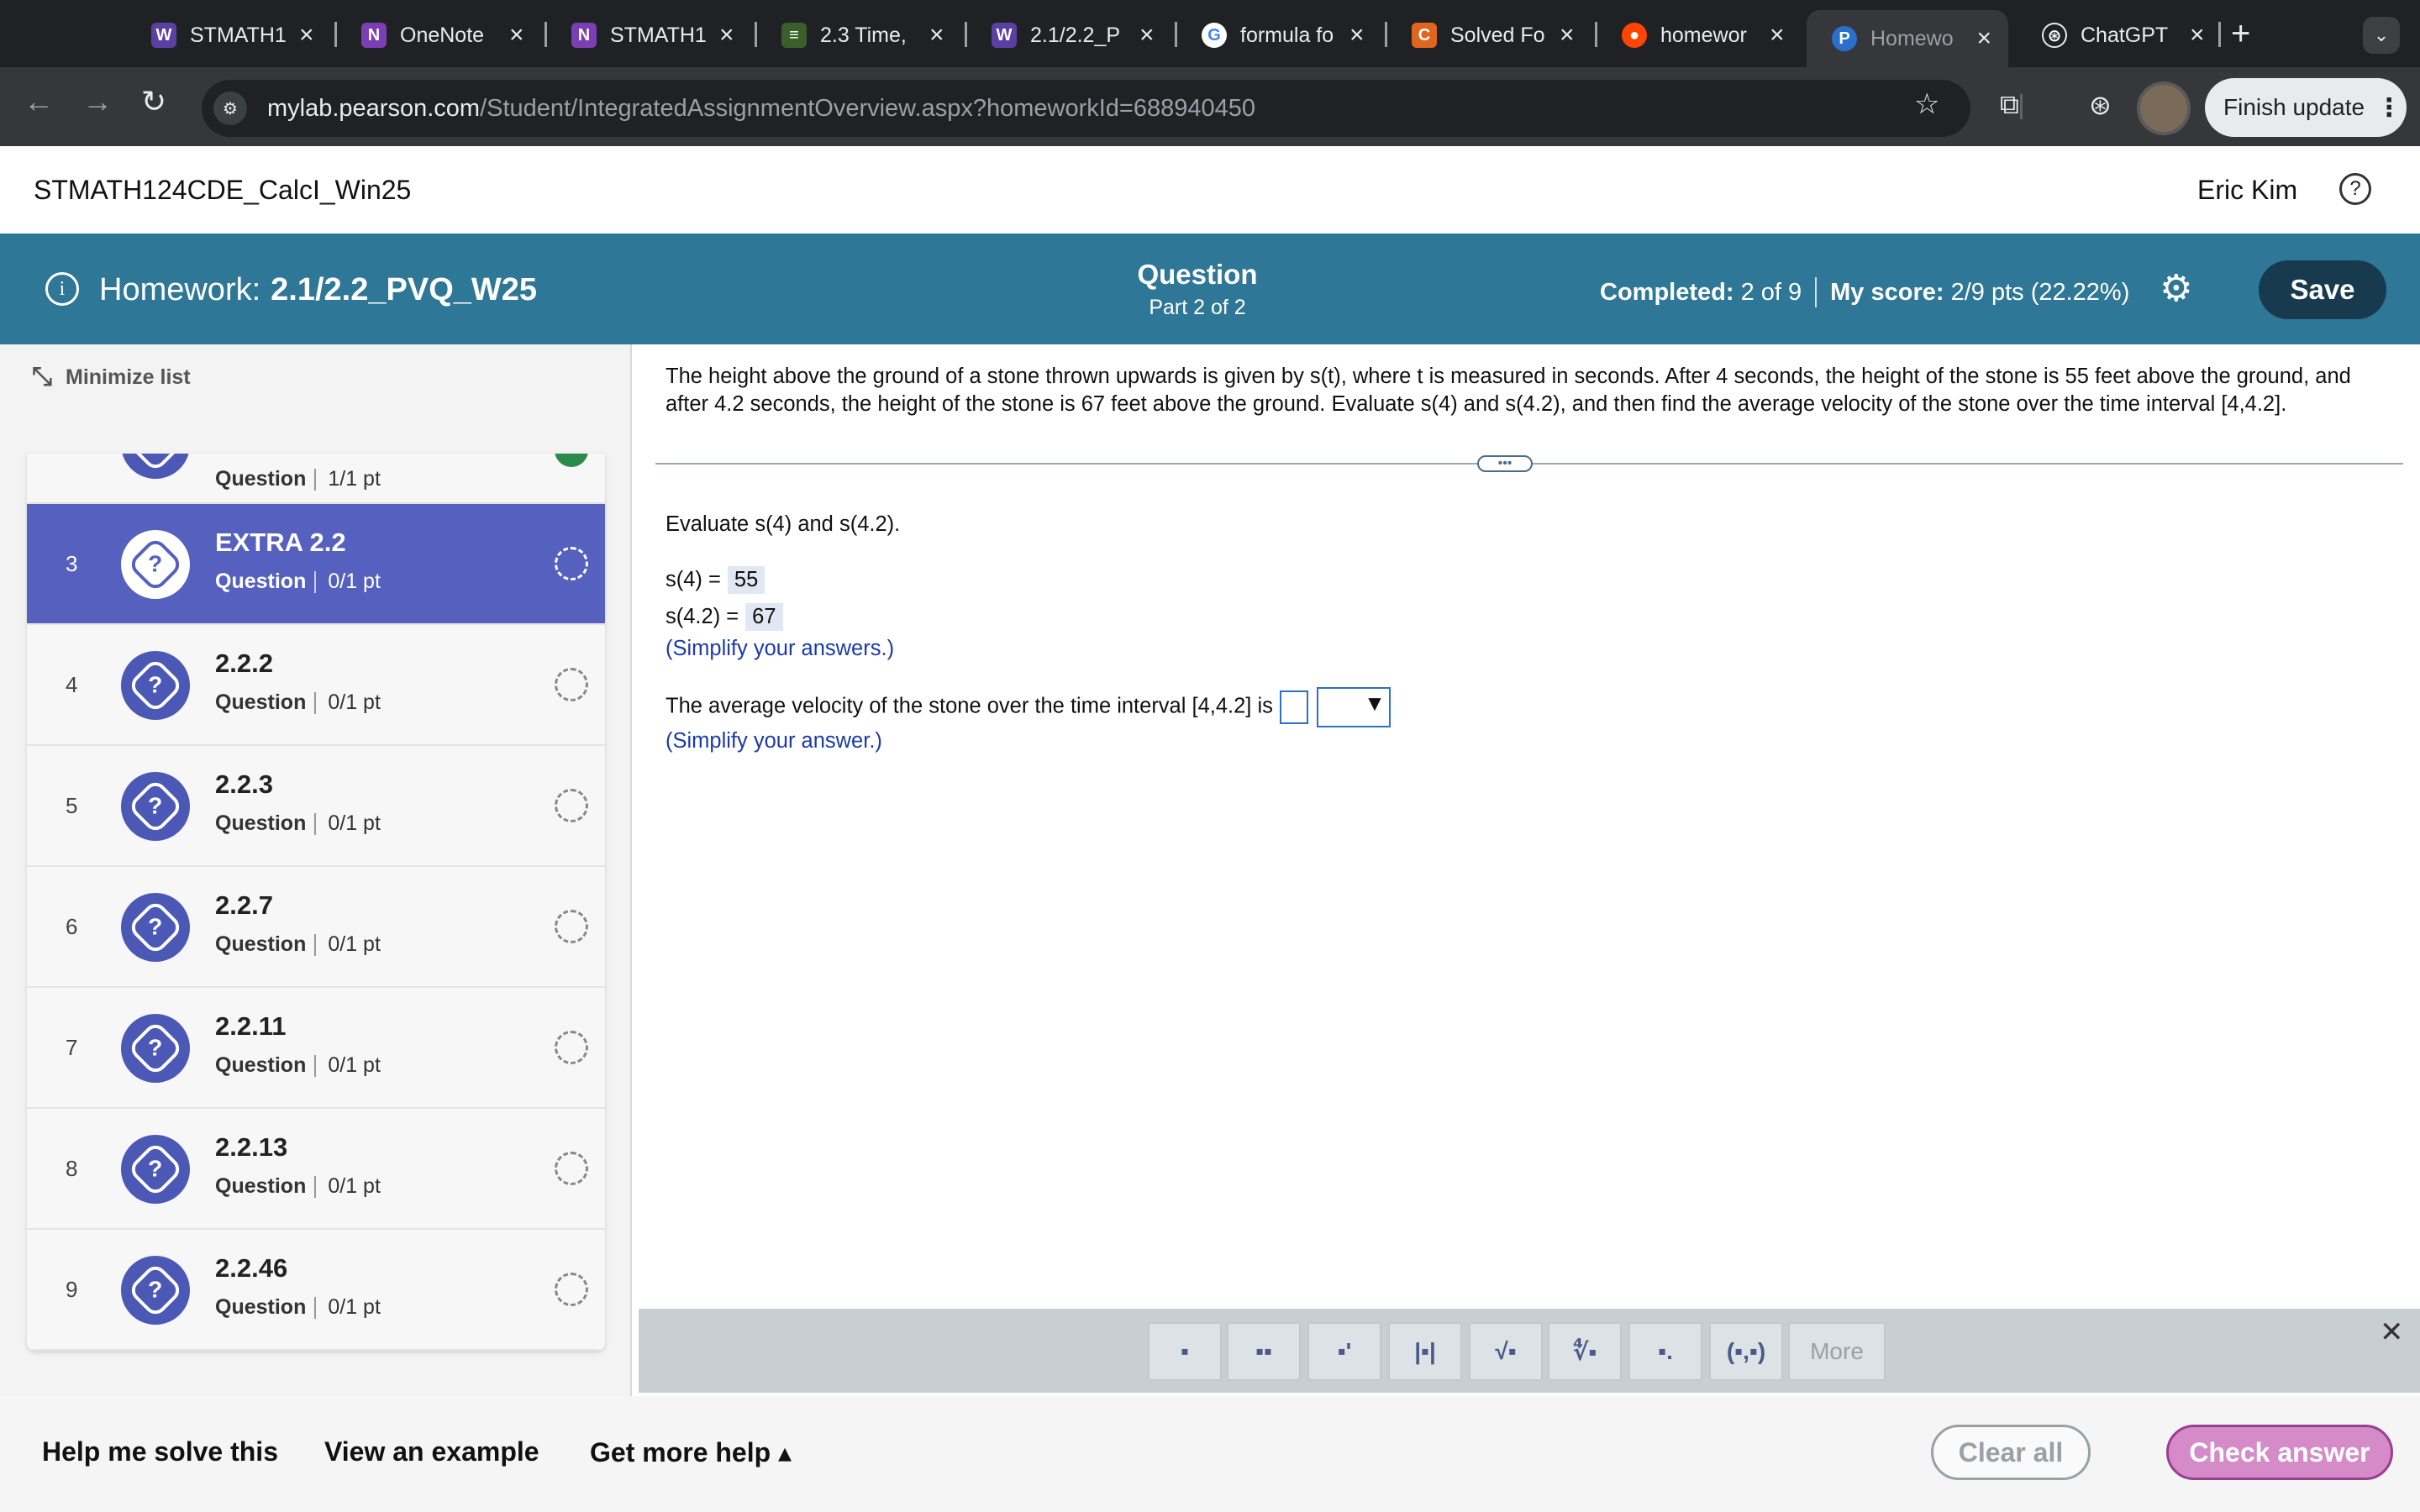  I want to click on question-list-item: 6 ? 2.2.7 Question 0/1 pt, so click(316, 927).